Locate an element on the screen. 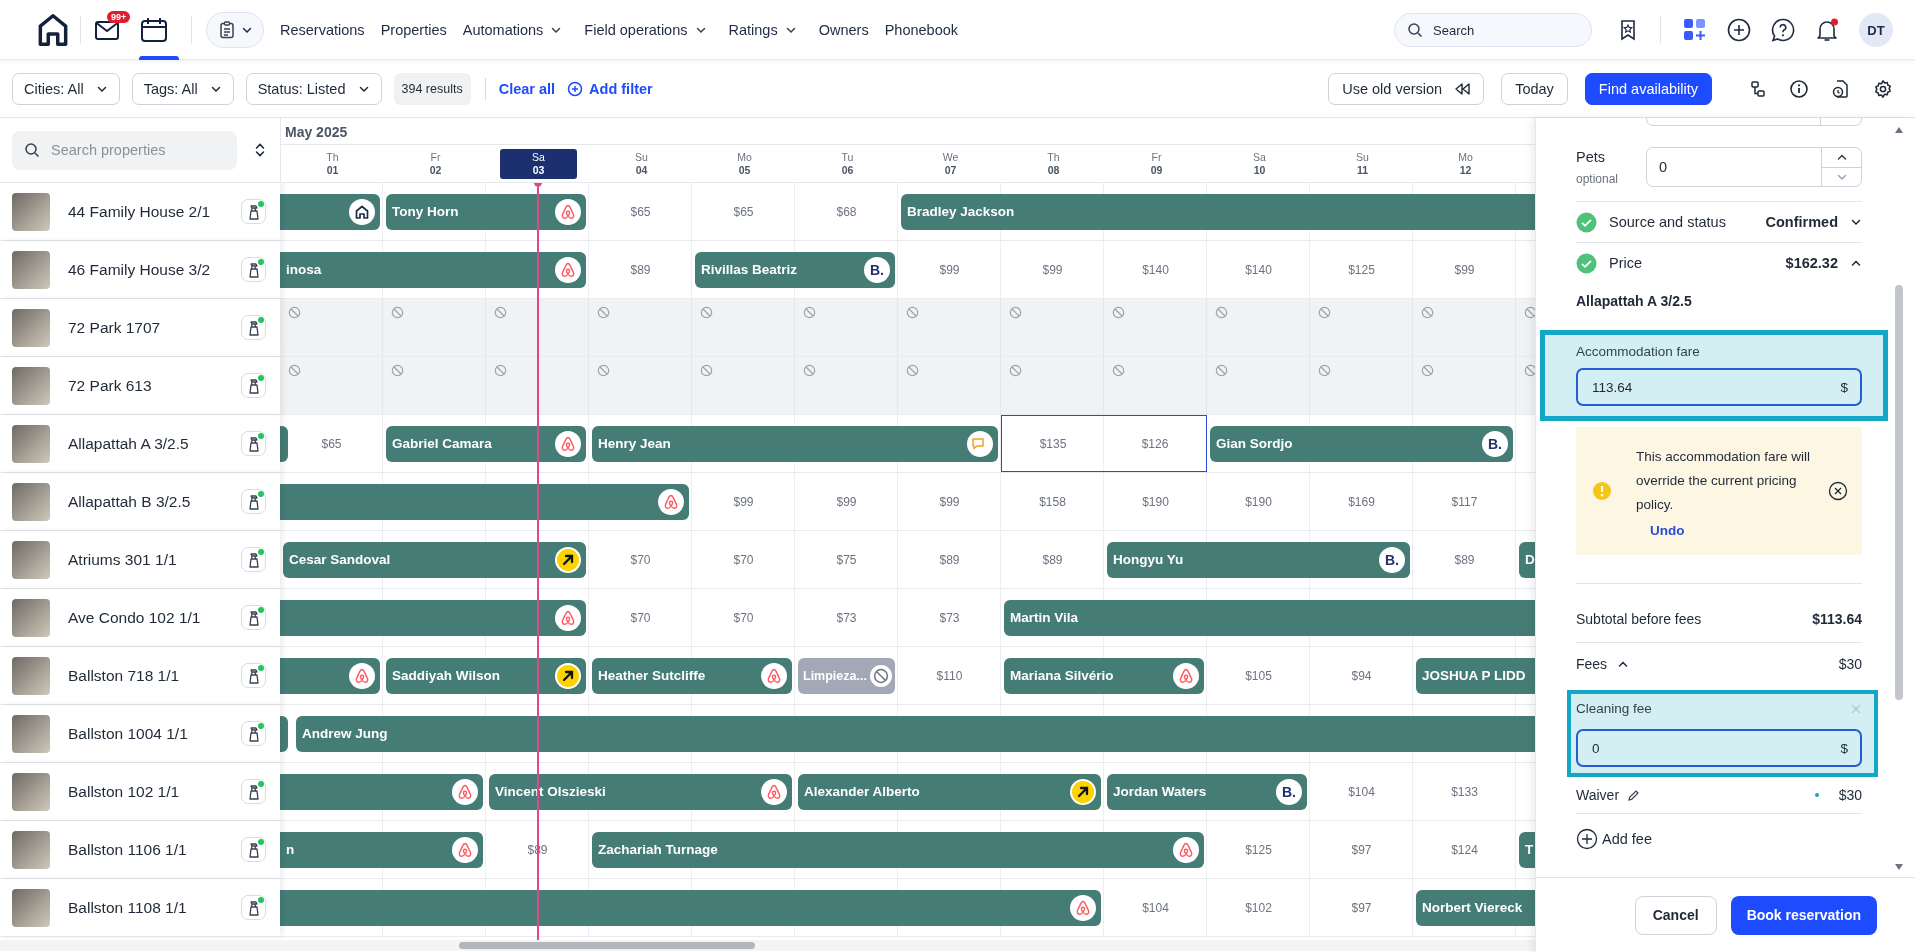 This screenshot has width=1915, height=952. booking-bar: Jordan Waters B. is located at coordinates (1207, 791).